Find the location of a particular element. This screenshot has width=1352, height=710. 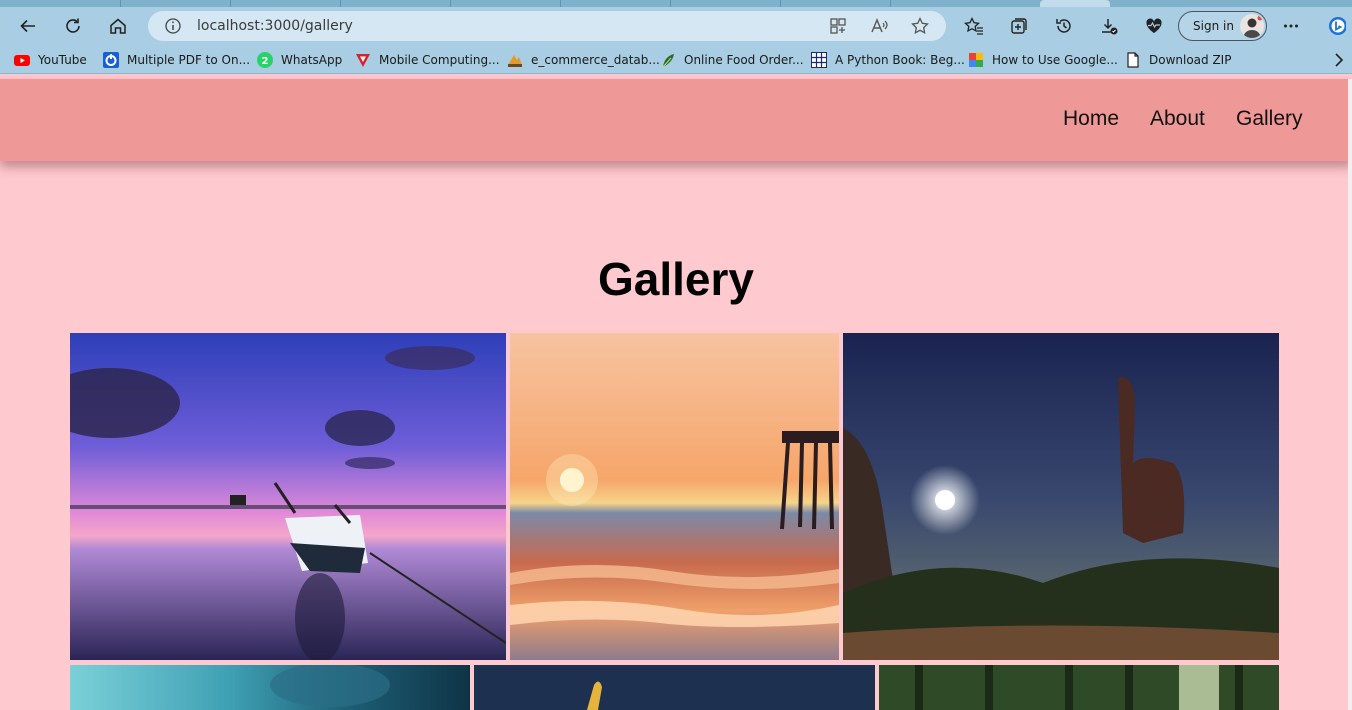

avatar is located at coordinates (1252, 26).